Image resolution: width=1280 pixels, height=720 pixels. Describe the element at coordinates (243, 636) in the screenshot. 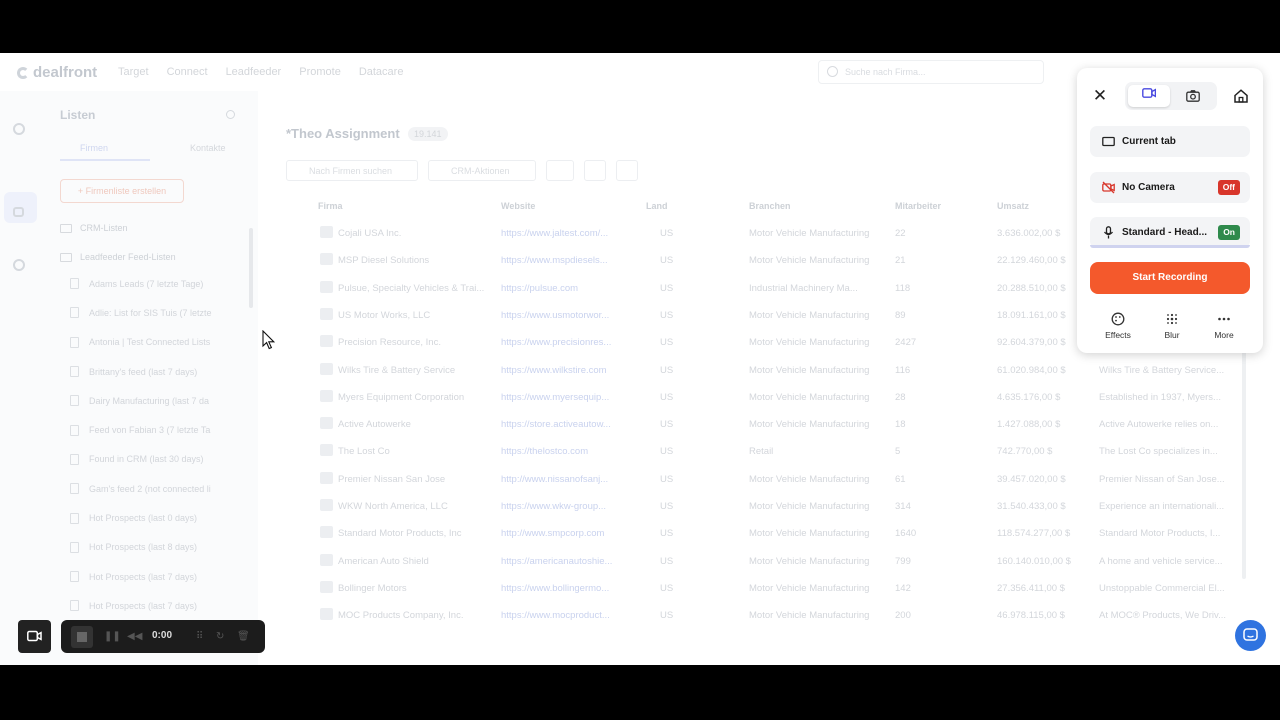

I see `trash-icon: 🗑` at that location.